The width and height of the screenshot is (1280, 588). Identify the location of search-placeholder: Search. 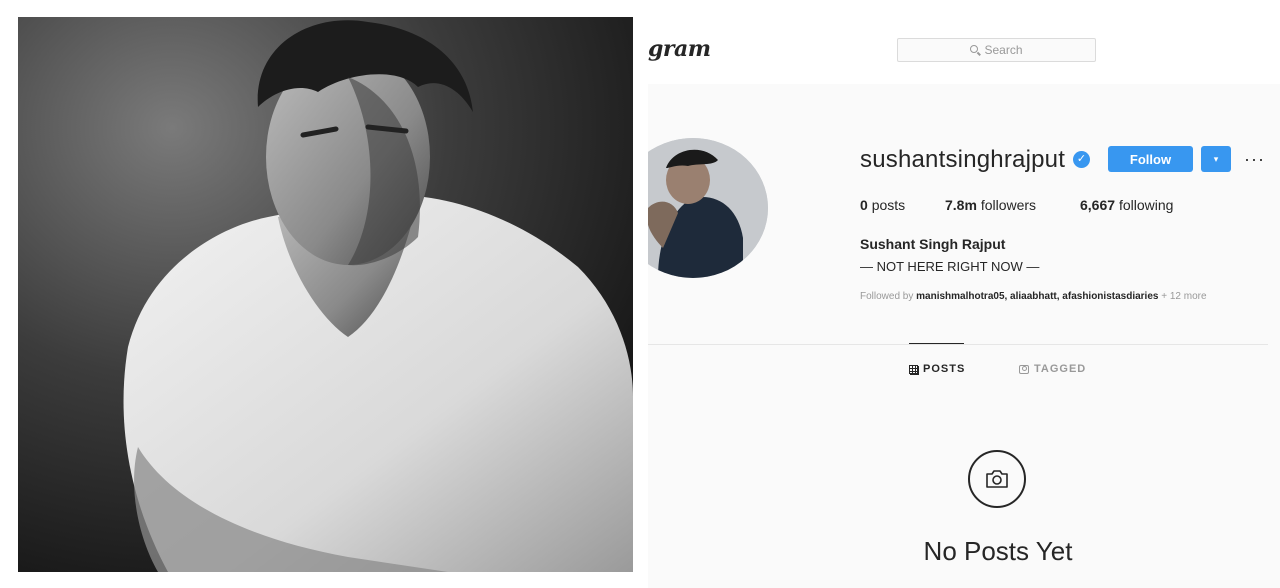
(1003, 50).